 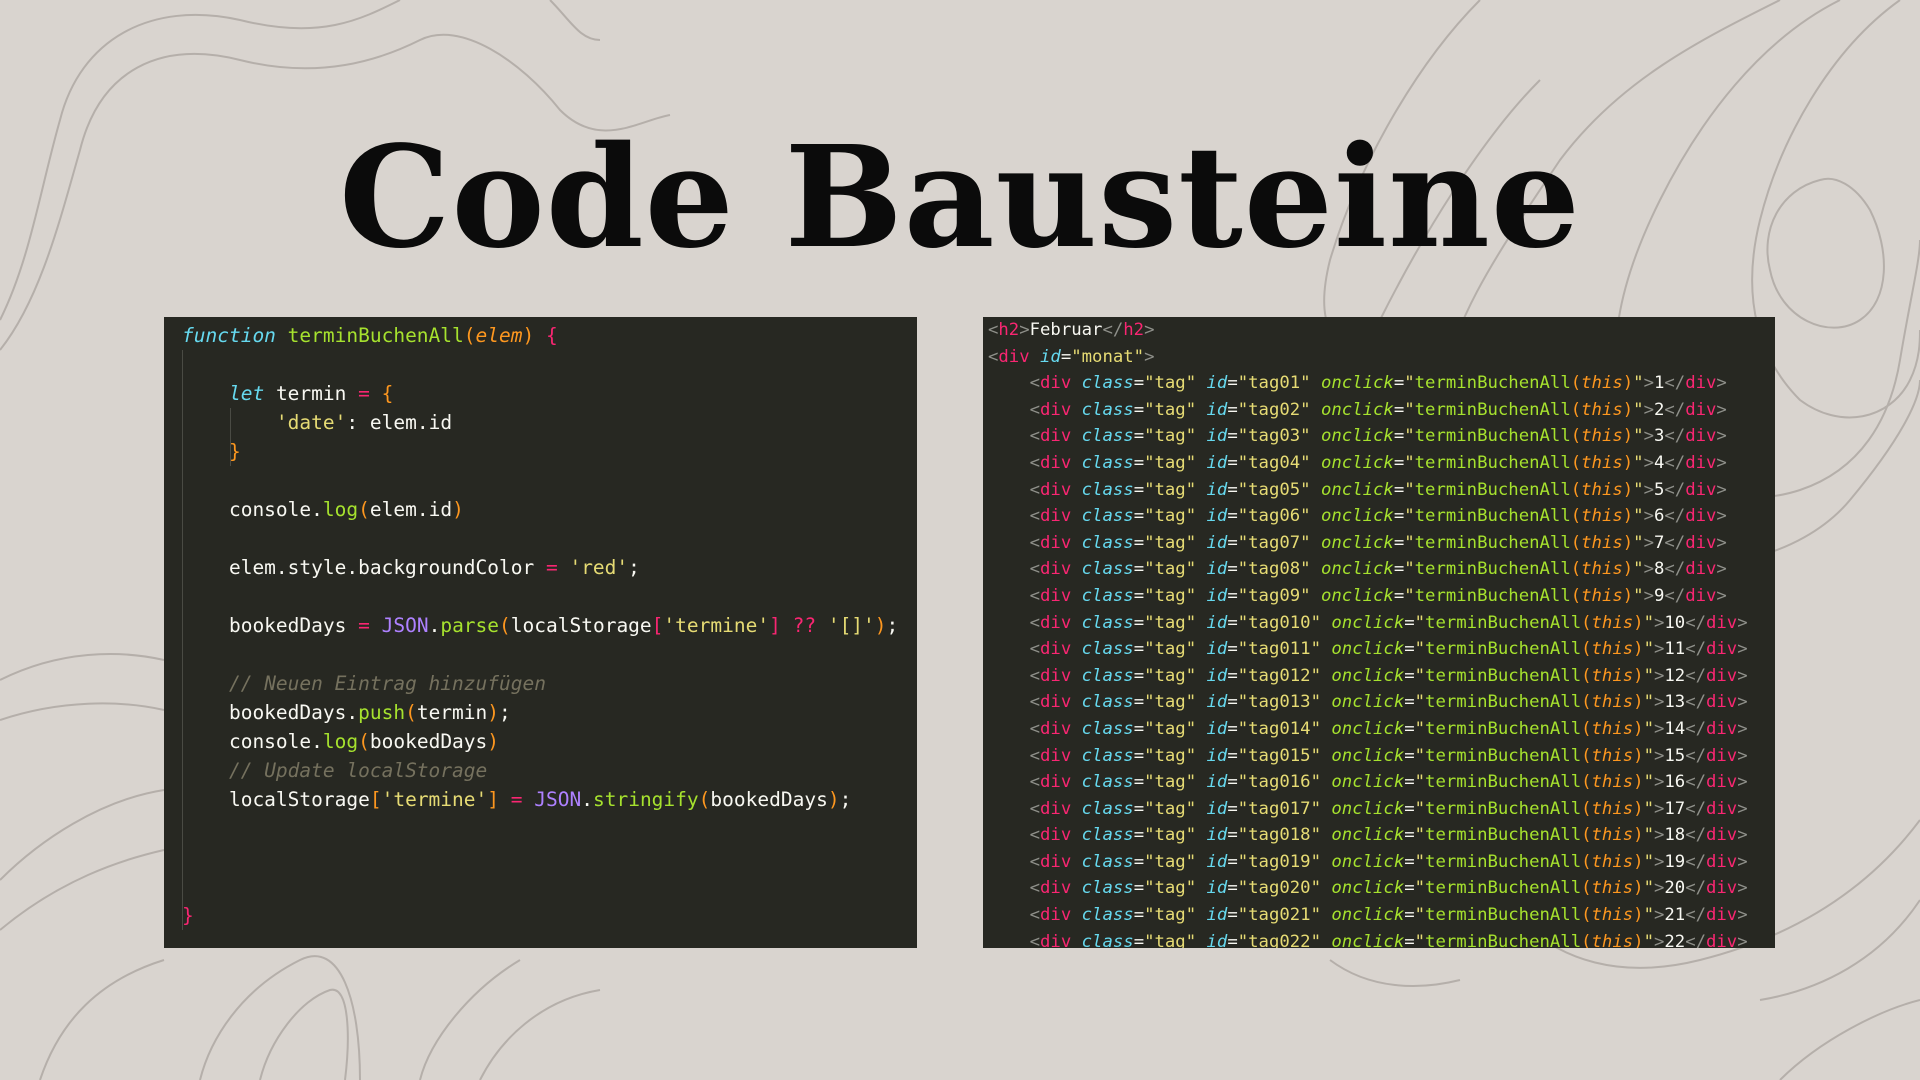 I want to click on code-token: "tag", so click(x=1170, y=595).